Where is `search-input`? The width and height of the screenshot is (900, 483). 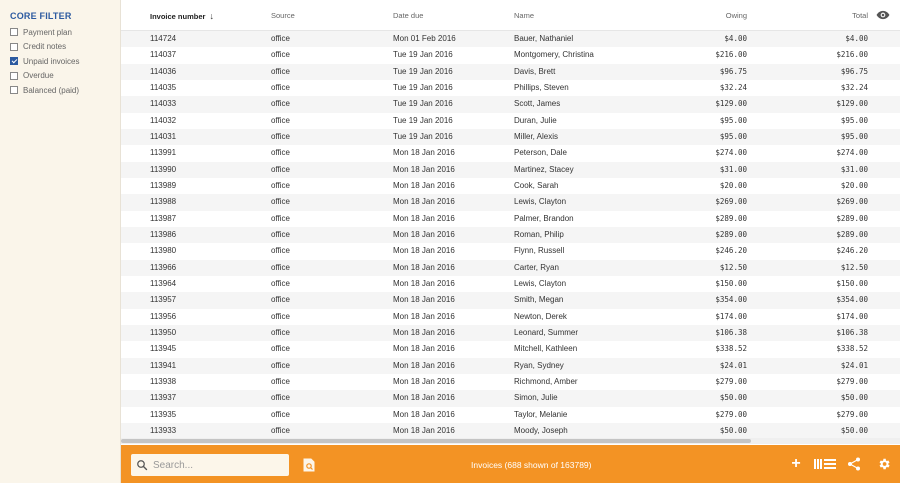 search-input is located at coordinates (218, 465).